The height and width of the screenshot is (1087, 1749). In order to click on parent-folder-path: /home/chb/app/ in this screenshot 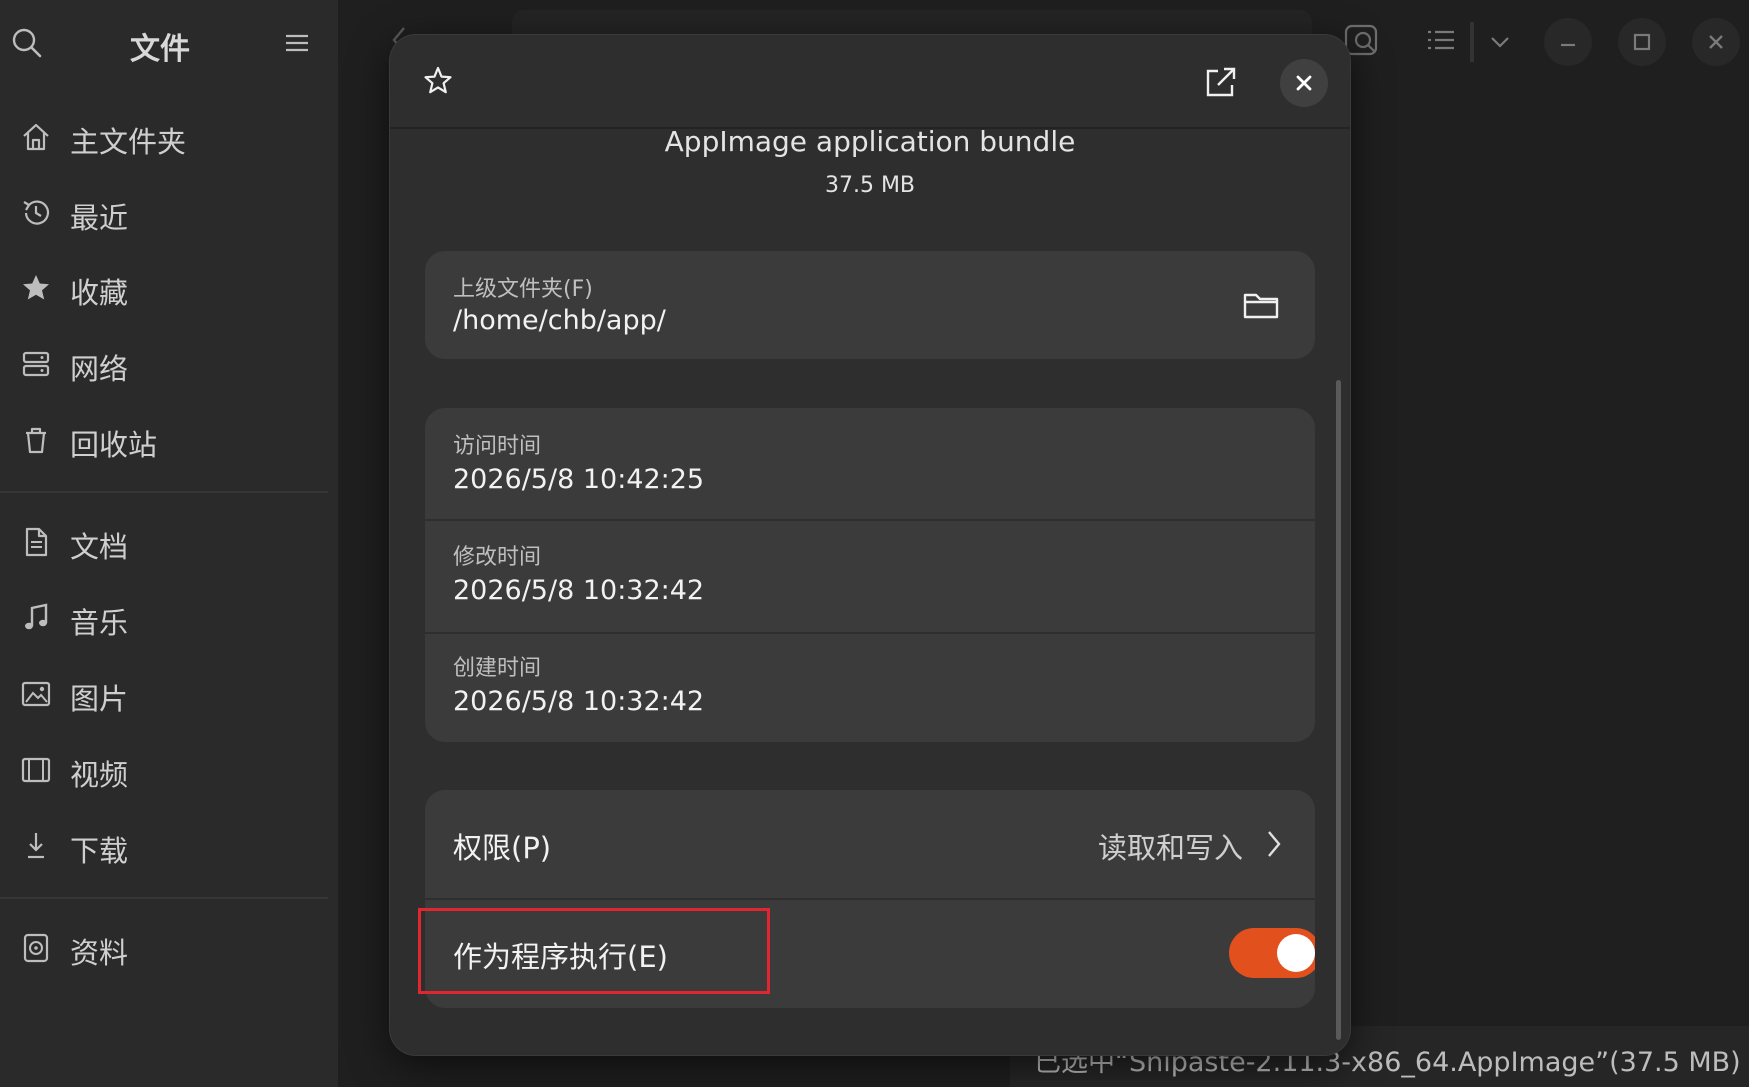, I will do `click(559, 320)`.